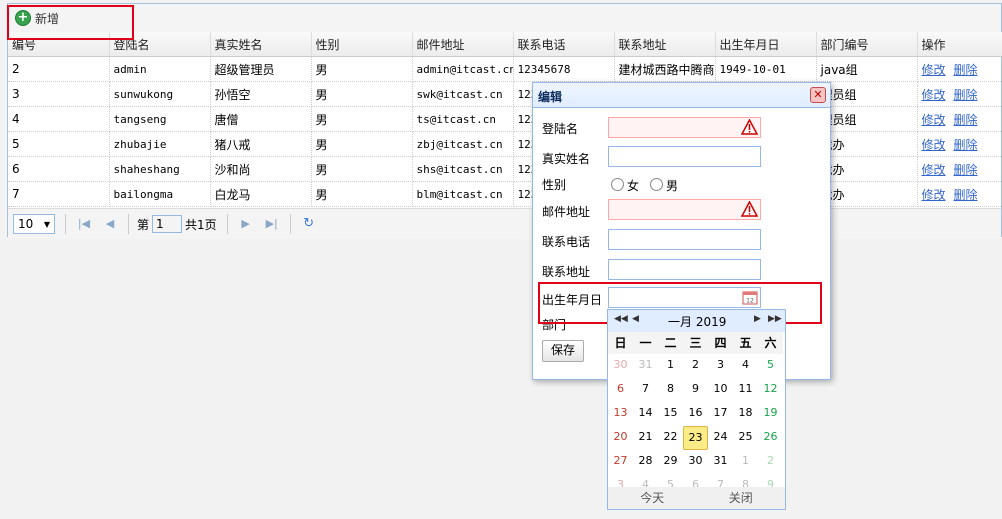  I want to click on male-radio, so click(656, 184).